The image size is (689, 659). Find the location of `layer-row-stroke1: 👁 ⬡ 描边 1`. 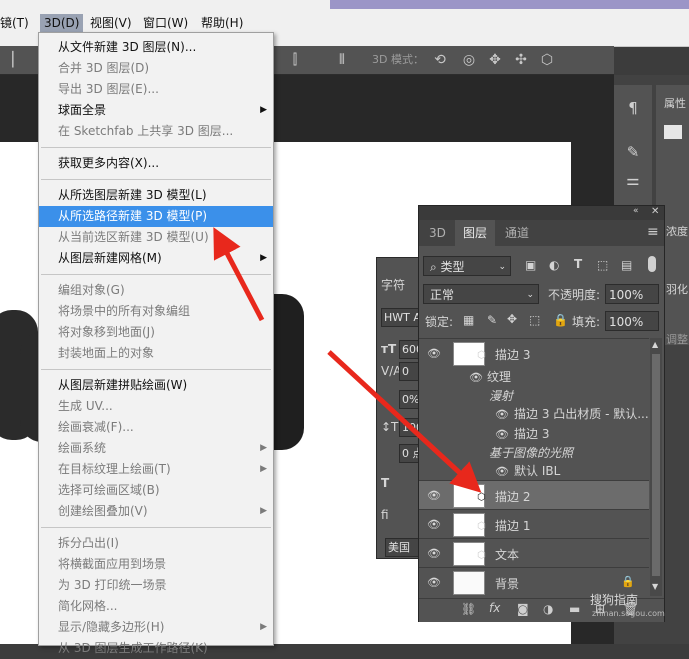

layer-row-stroke1: 👁 ⬡ 描边 1 is located at coordinates (534, 524).